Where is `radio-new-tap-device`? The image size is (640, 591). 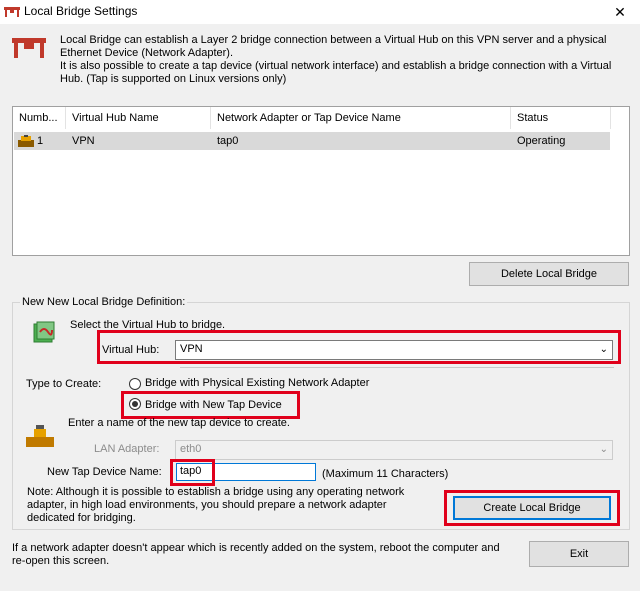 radio-new-tap-device is located at coordinates (135, 404).